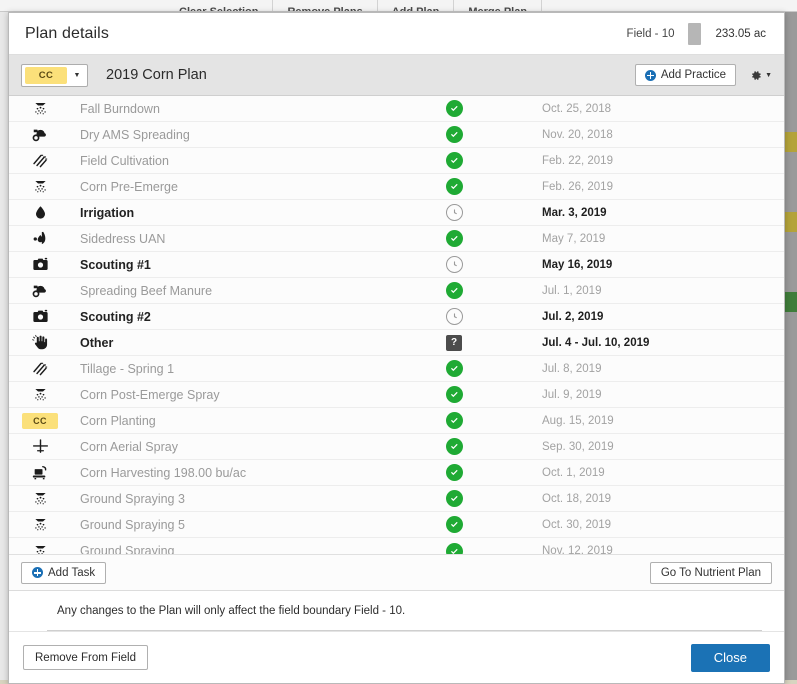 This screenshot has width=797, height=684. I want to click on task-name: Other, so click(97, 342).